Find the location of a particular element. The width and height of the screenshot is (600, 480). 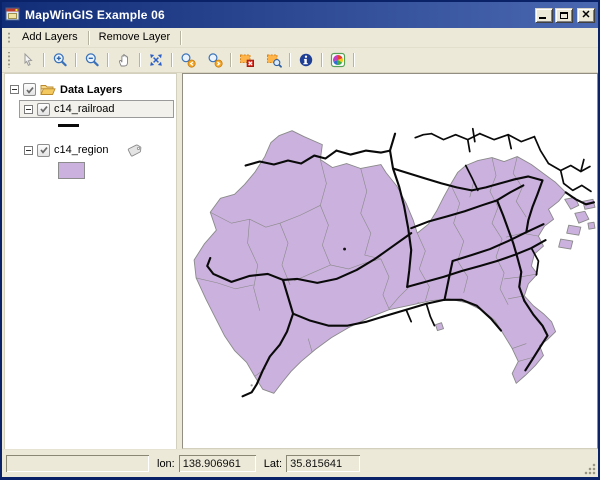

minimize-button is located at coordinates (544, 15).